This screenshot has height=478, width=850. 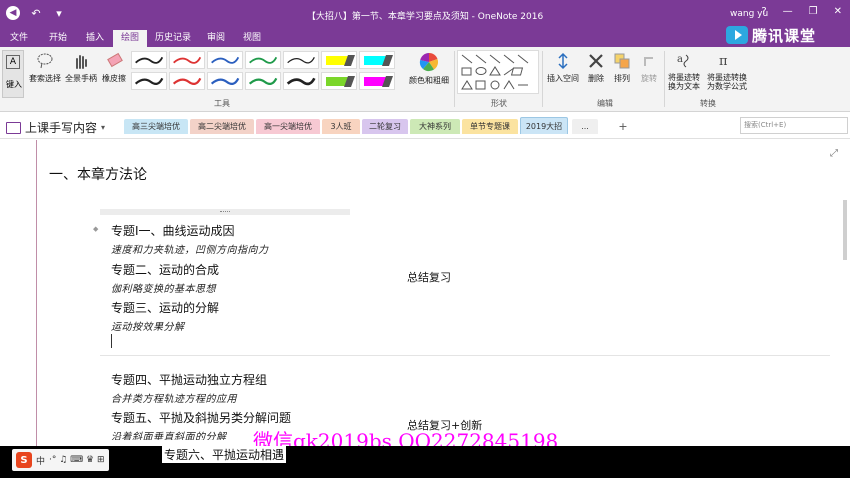 What do you see at coordinates (201, 417) in the screenshot?
I see `topic-5-title: 专题五、平抛及斜抛另类分解问题` at bounding box center [201, 417].